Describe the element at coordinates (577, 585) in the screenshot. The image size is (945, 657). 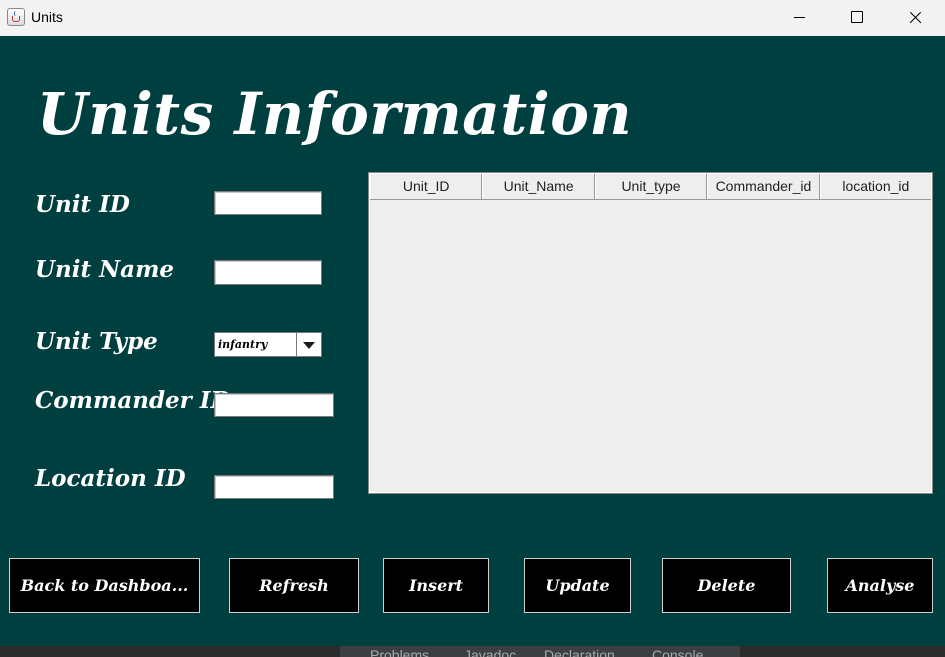
I see `update-button: Update` at that location.